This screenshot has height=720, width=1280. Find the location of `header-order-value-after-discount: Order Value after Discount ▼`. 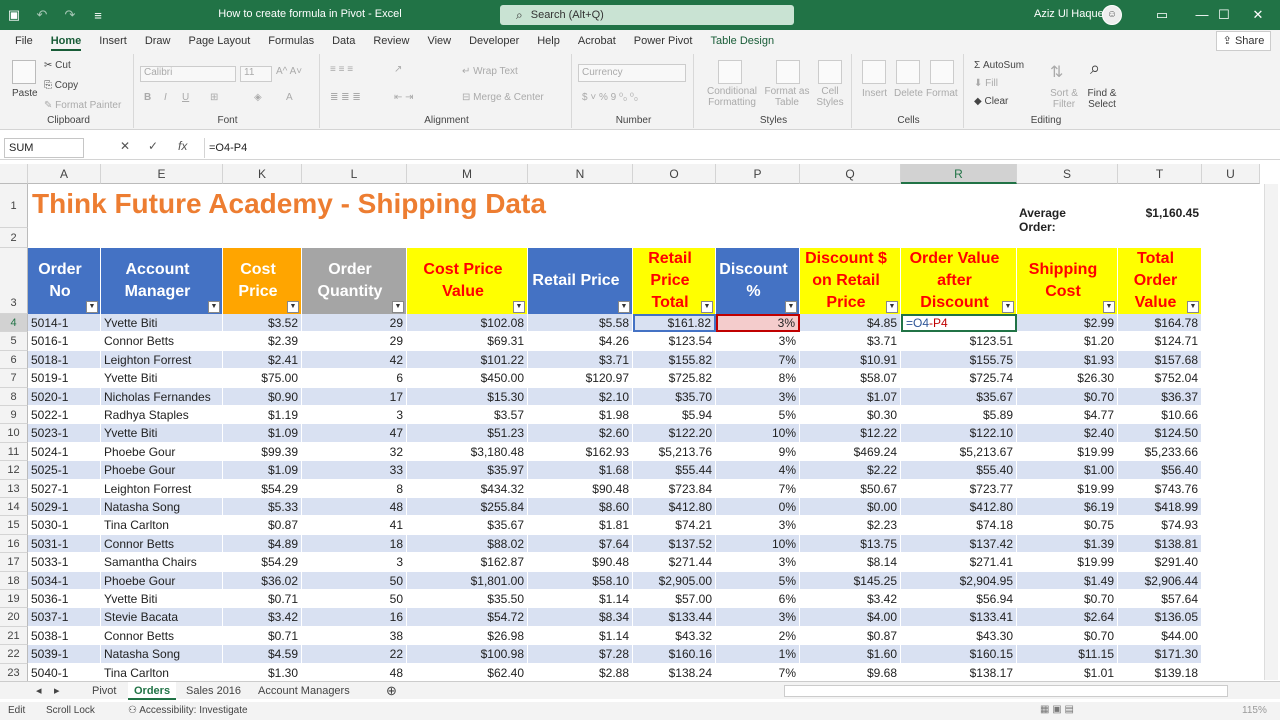

header-order-value-after-discount: Order Value after Discount ▼ is located at coordinates (959, 281).